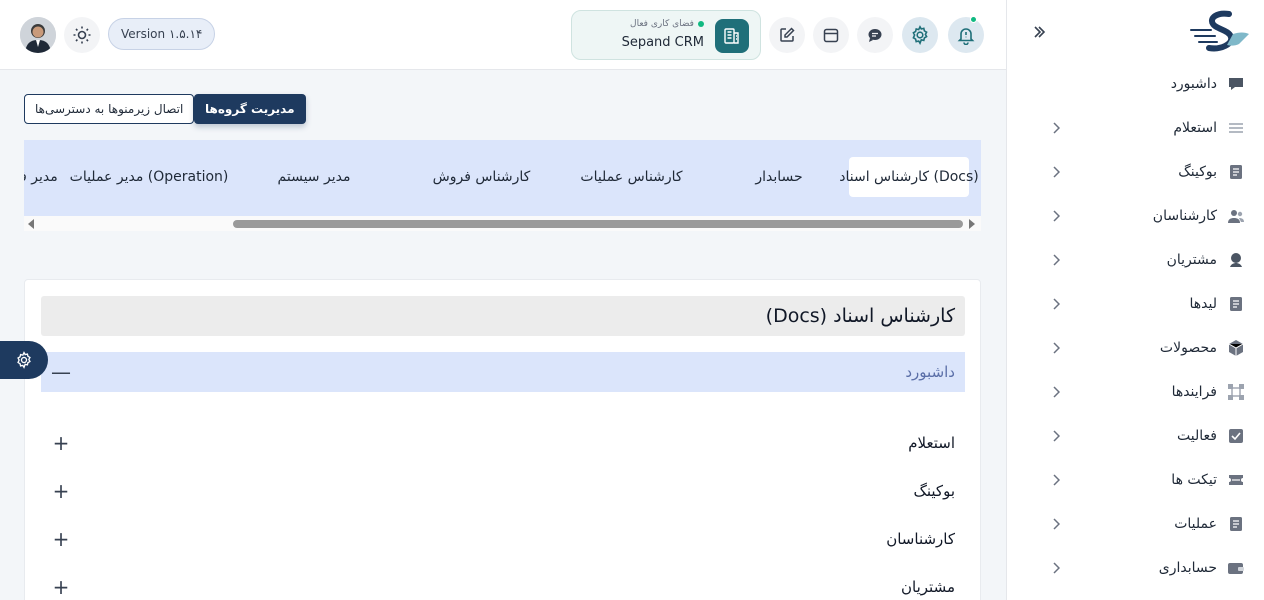  Describe the element at coordinates (1138, 128) in the screenshot. I see `sidebar-item-inquiry: استعلام` at that location.